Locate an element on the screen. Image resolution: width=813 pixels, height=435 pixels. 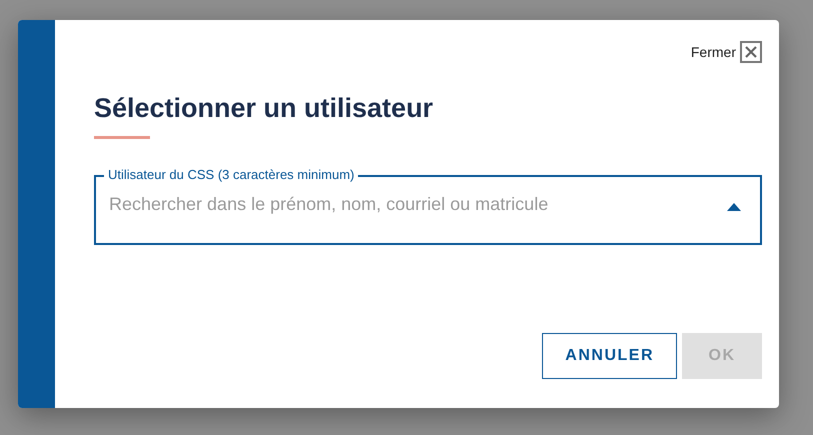
cancel-button: ANNULER is located at coordinates (609, 356).